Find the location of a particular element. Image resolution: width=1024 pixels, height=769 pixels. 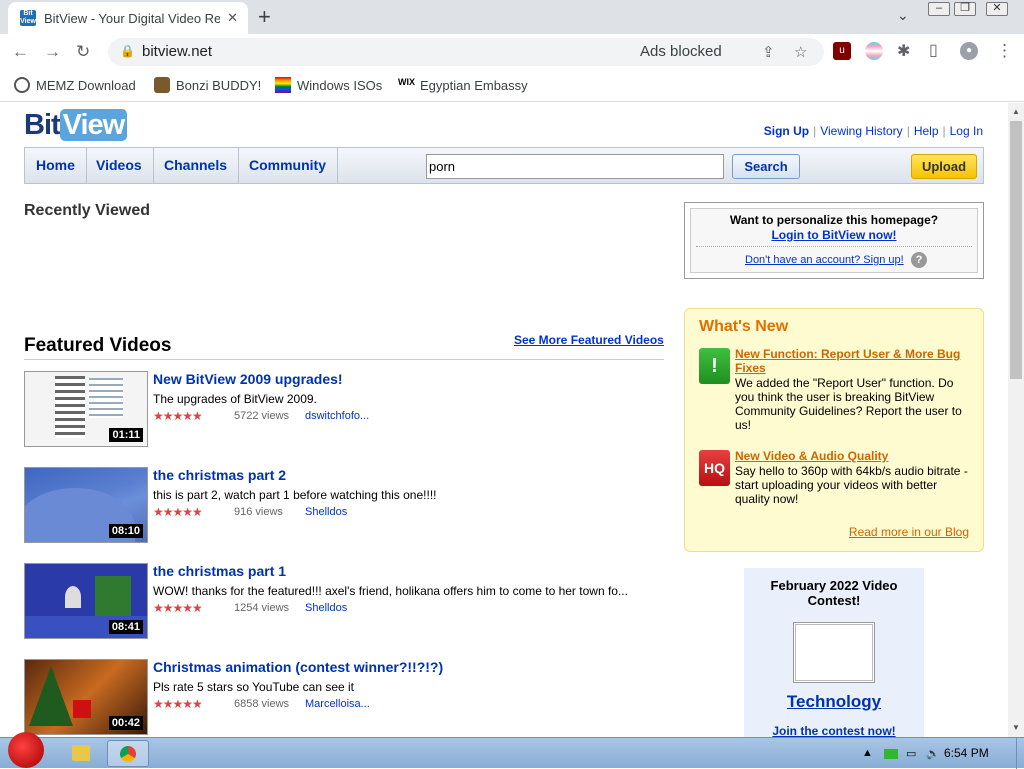

address-bar: 🔒 bitview.net Ads blocked ⇪ ☆ is located at coordinates (466, 52).